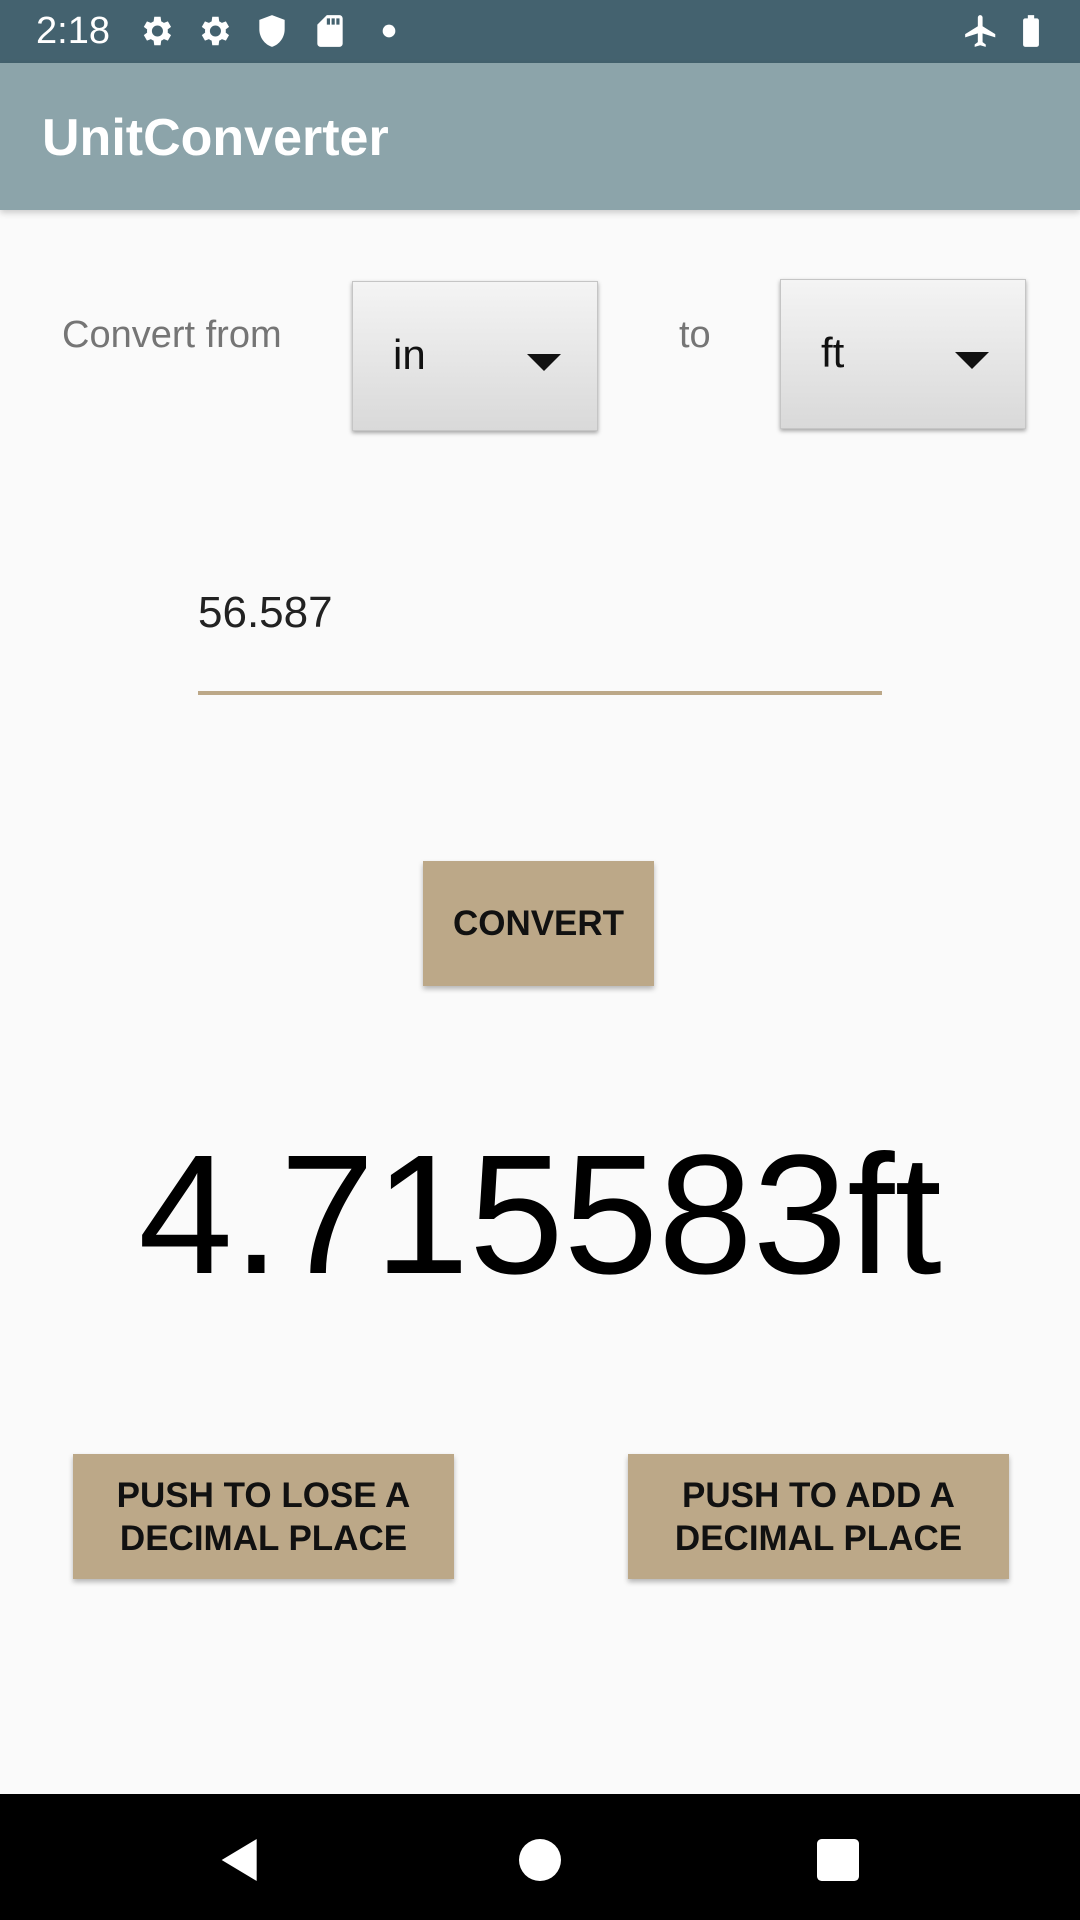  What do you see at coordinates (833, 352) in the screenshot?
I see `to-unit-value: ft` at bounding box center [833, 352].